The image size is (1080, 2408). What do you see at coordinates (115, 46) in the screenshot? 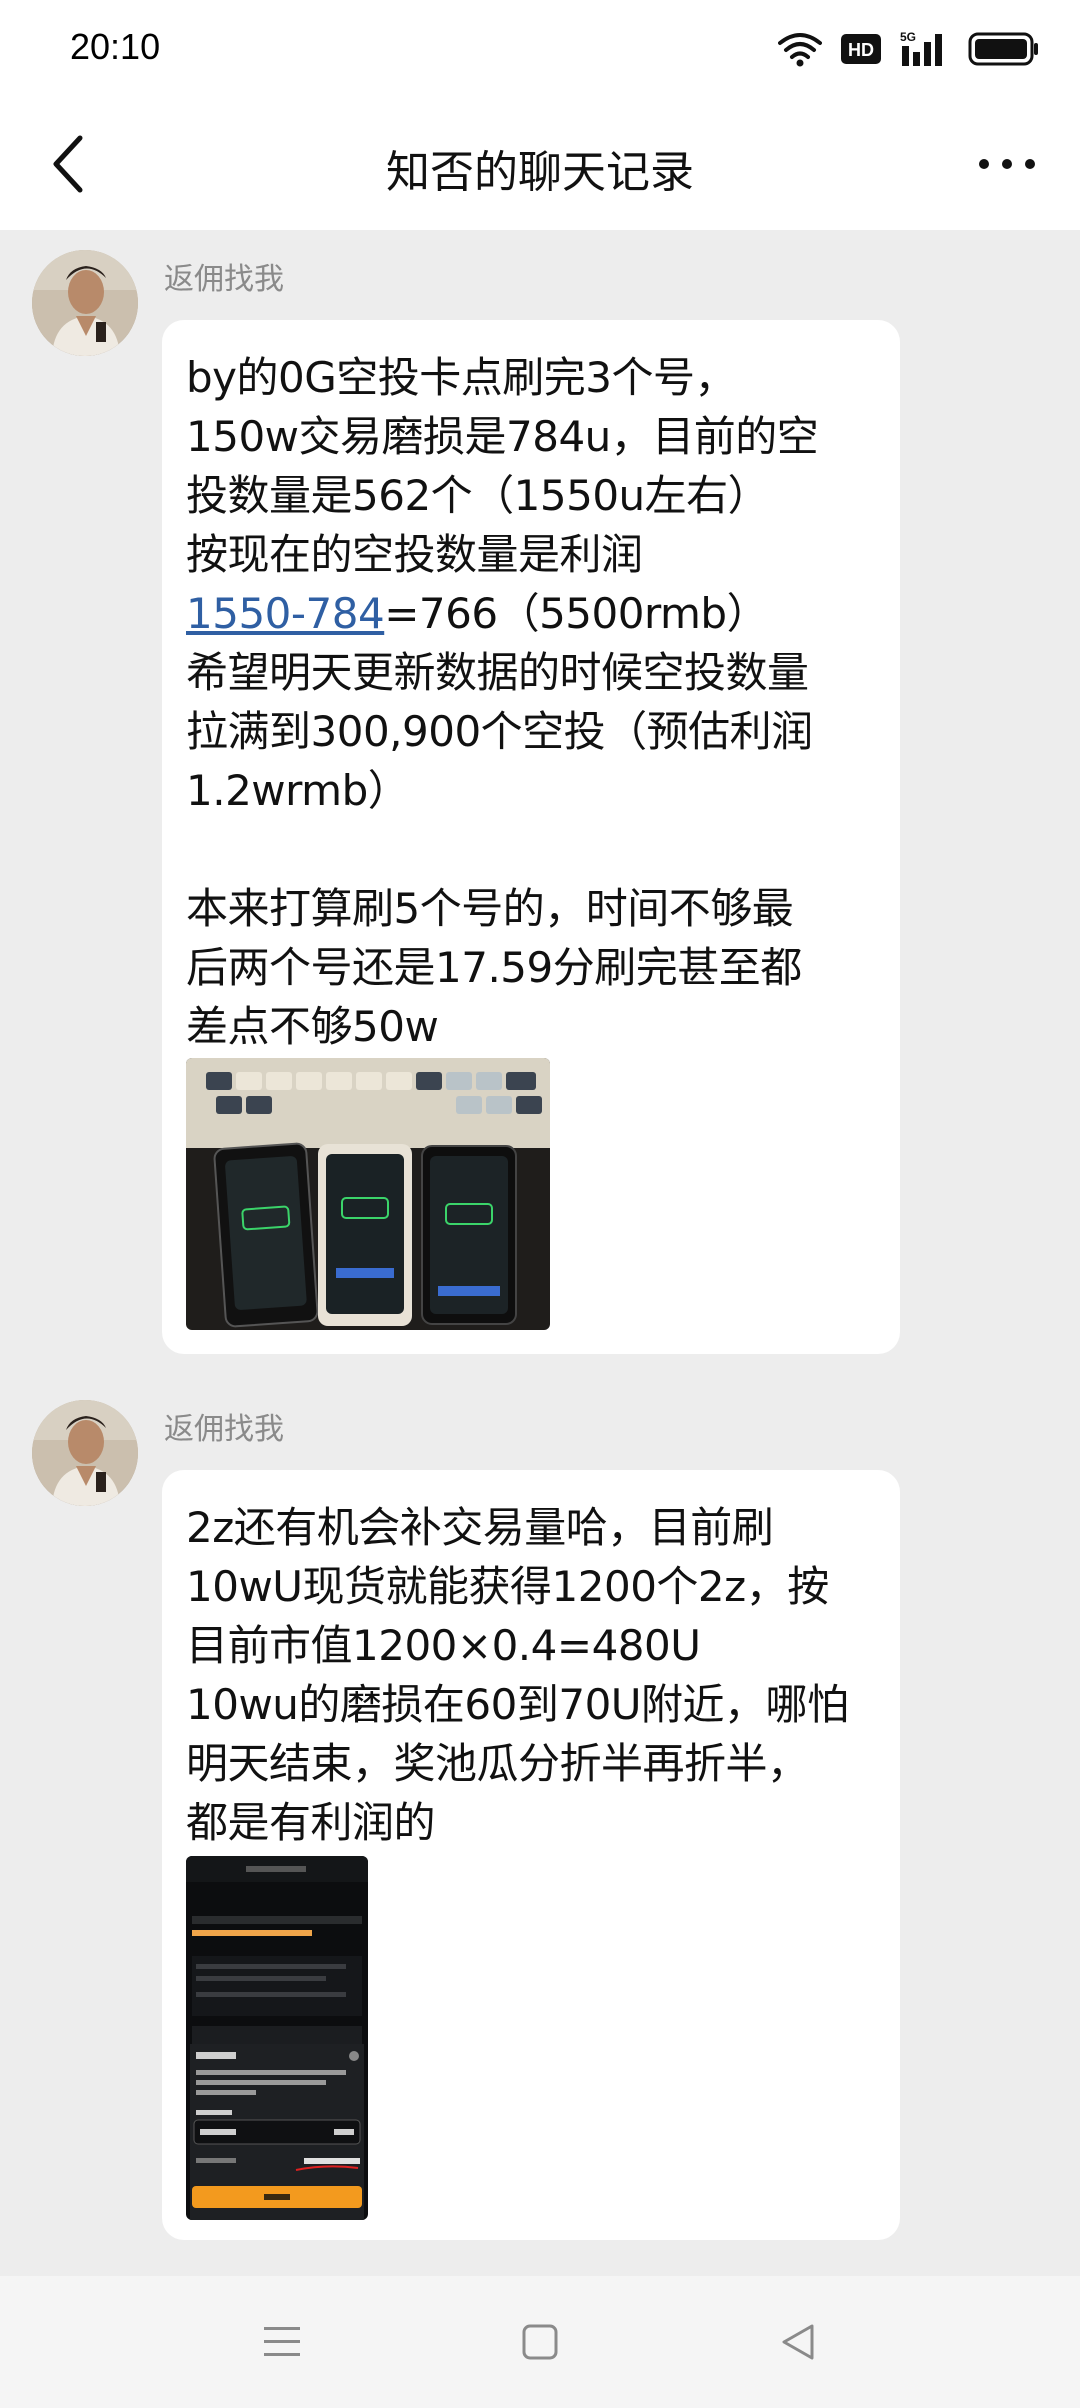
I see `status-time: 20:10` at bounding box center [115, 46].